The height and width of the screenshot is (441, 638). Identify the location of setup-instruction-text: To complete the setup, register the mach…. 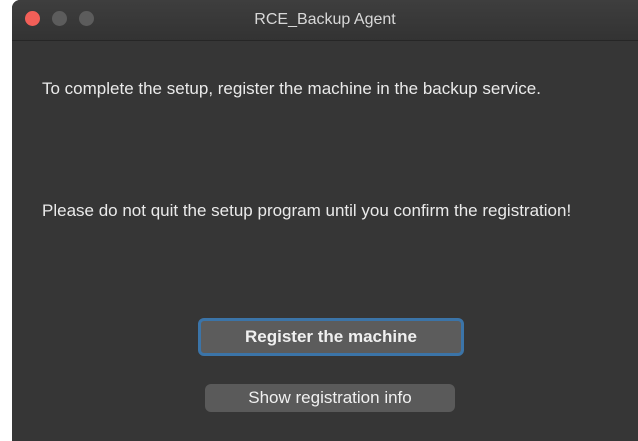
(291, 88).